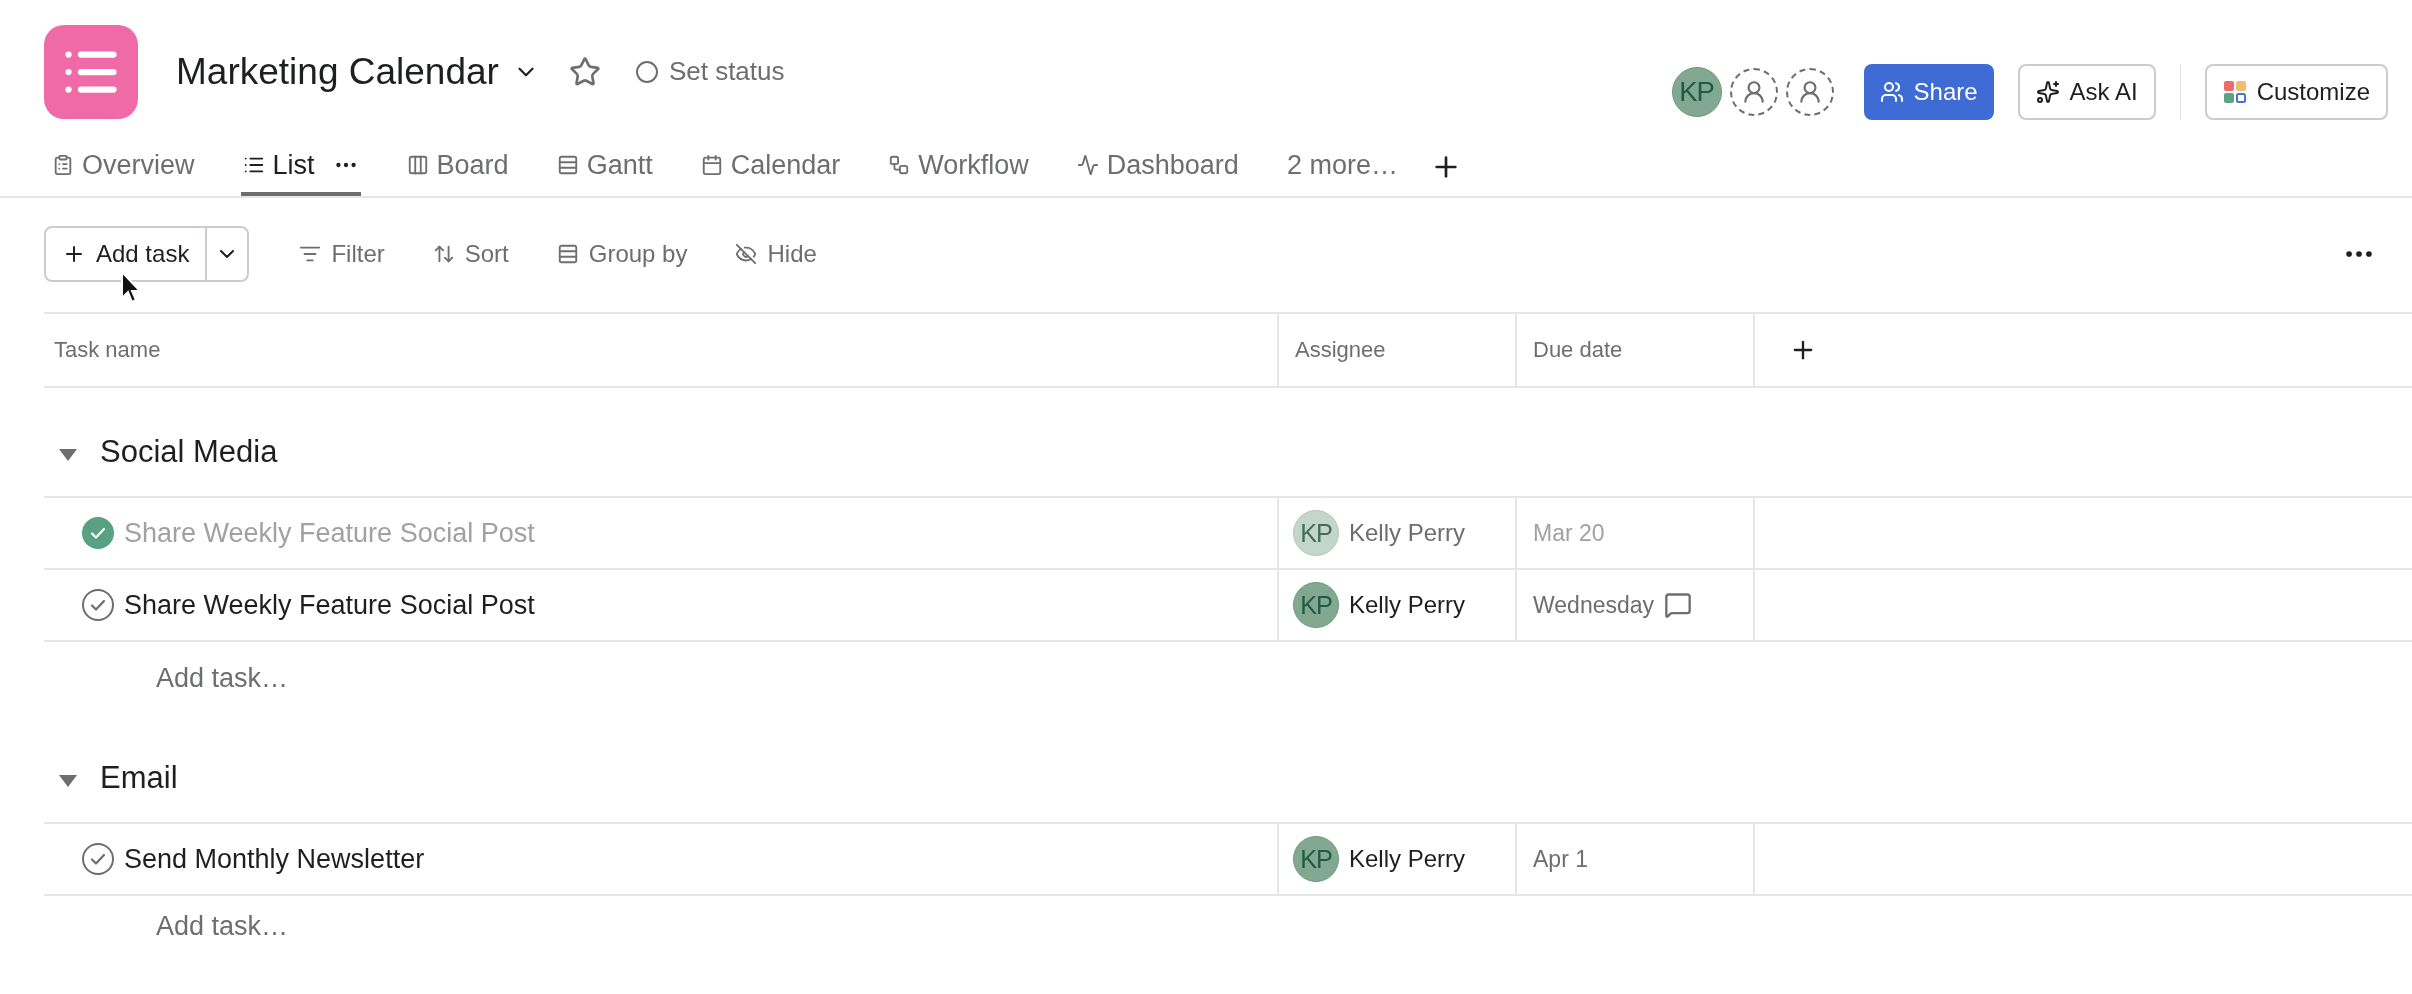  What do you see at coordinates (1560, 859) in the screenshot?
I see `due-date: Apr 1` at bounding box center [1560, 859].